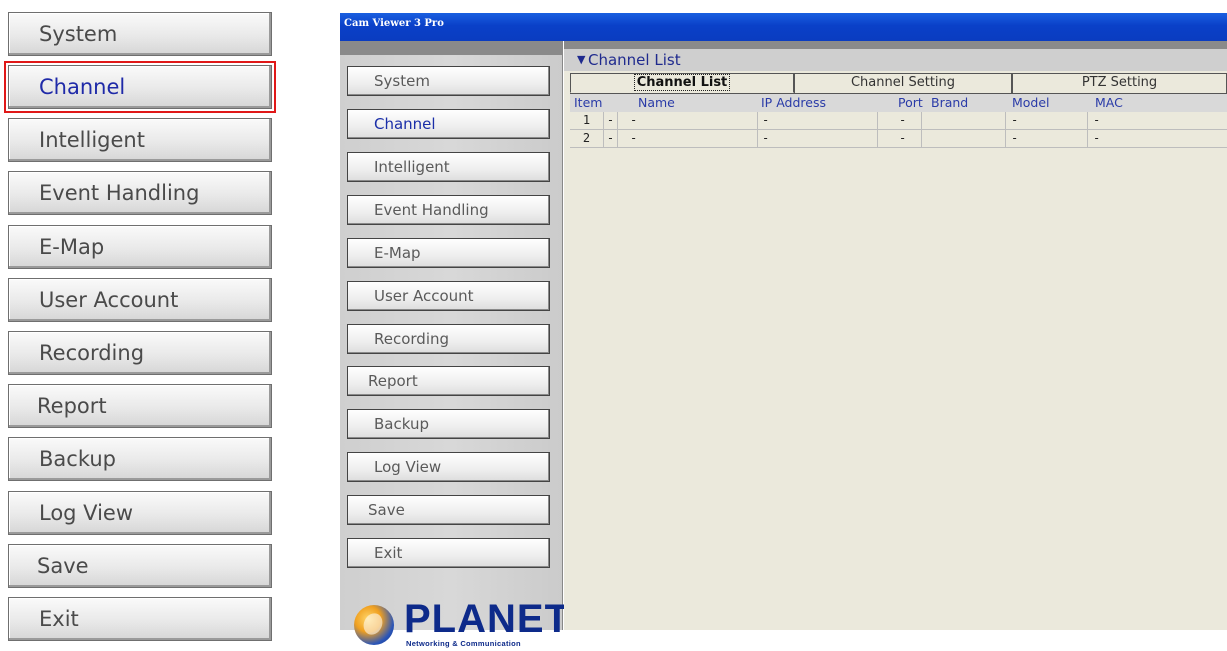  What do you see at coordinates (487, 619) in the screenshot?
I see `logo-text: PLANET` at bounding box center [487, 619].